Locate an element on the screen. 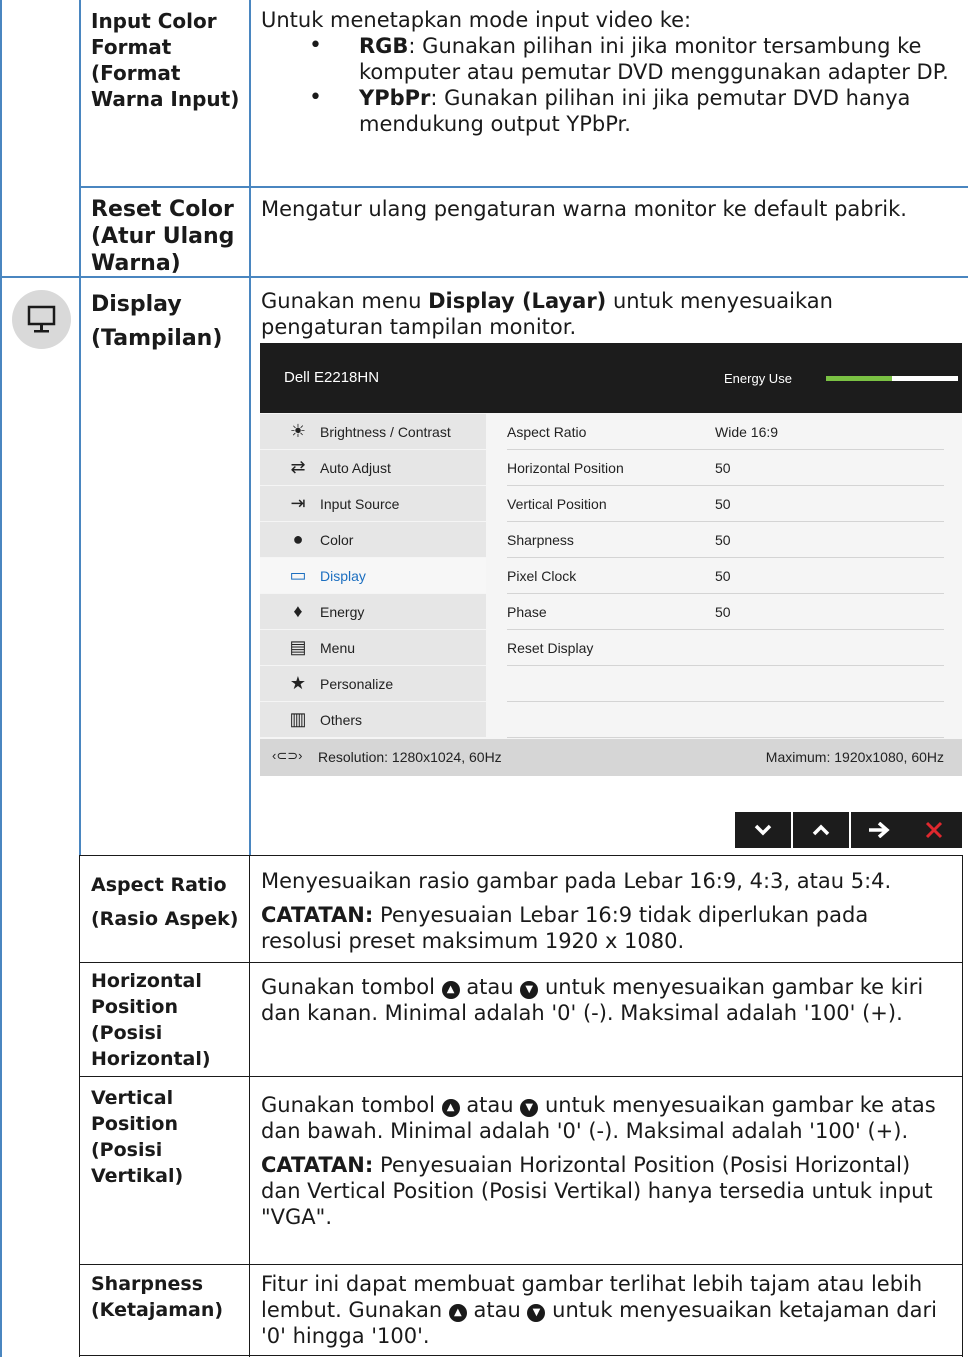 This screenshot has height=1357, width=968. osd-menu-item-menu: ▤ Menu is located at coordinates (373, 647).